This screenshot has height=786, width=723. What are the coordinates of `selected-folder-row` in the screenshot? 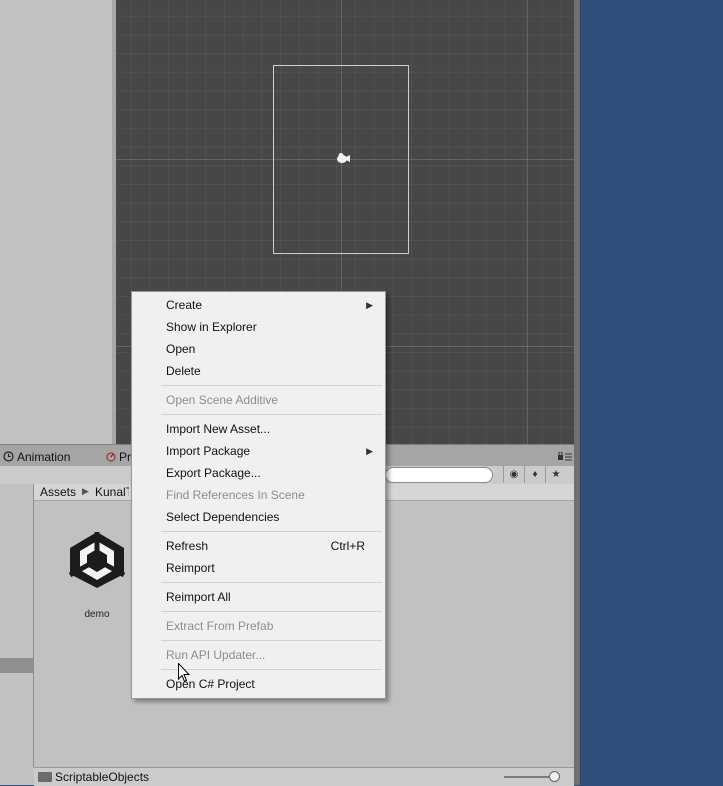 It's located at (16, 665).